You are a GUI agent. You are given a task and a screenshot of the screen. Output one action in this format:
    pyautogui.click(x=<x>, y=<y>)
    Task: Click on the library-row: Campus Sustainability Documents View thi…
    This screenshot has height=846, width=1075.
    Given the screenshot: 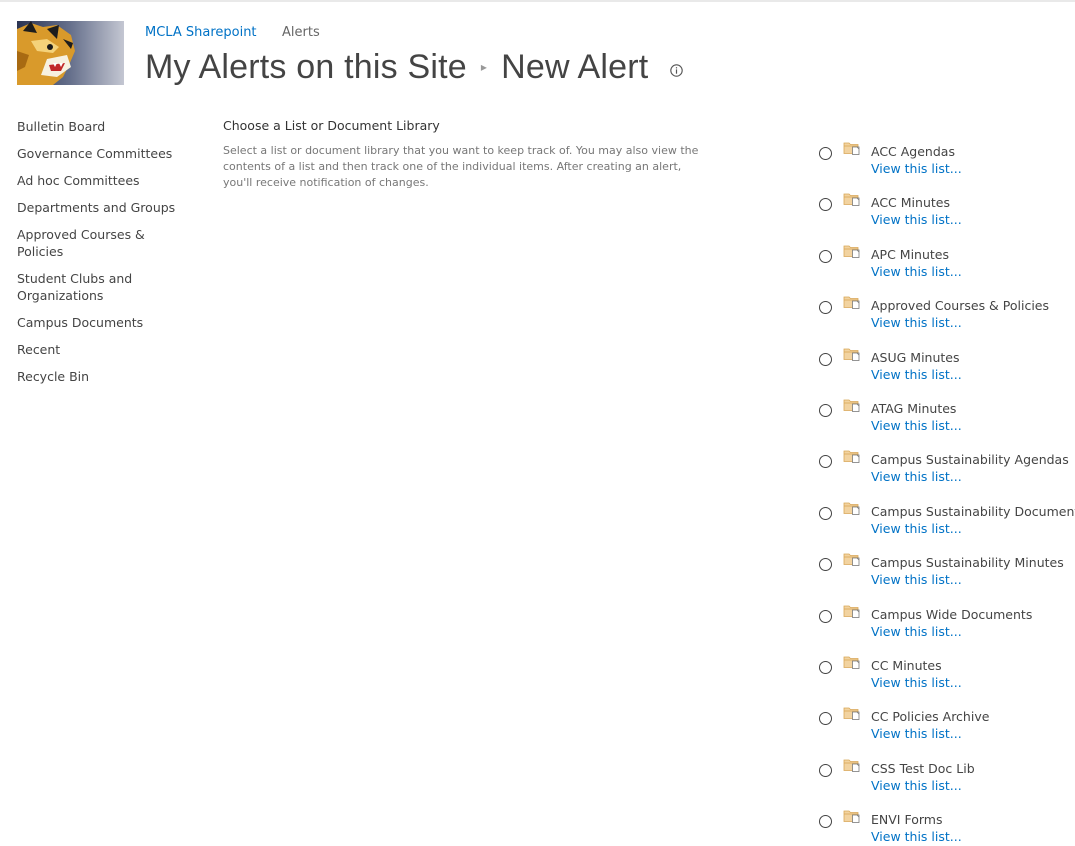 What is the action you would take?
    pyautogui.click(x=946, y=526)
    